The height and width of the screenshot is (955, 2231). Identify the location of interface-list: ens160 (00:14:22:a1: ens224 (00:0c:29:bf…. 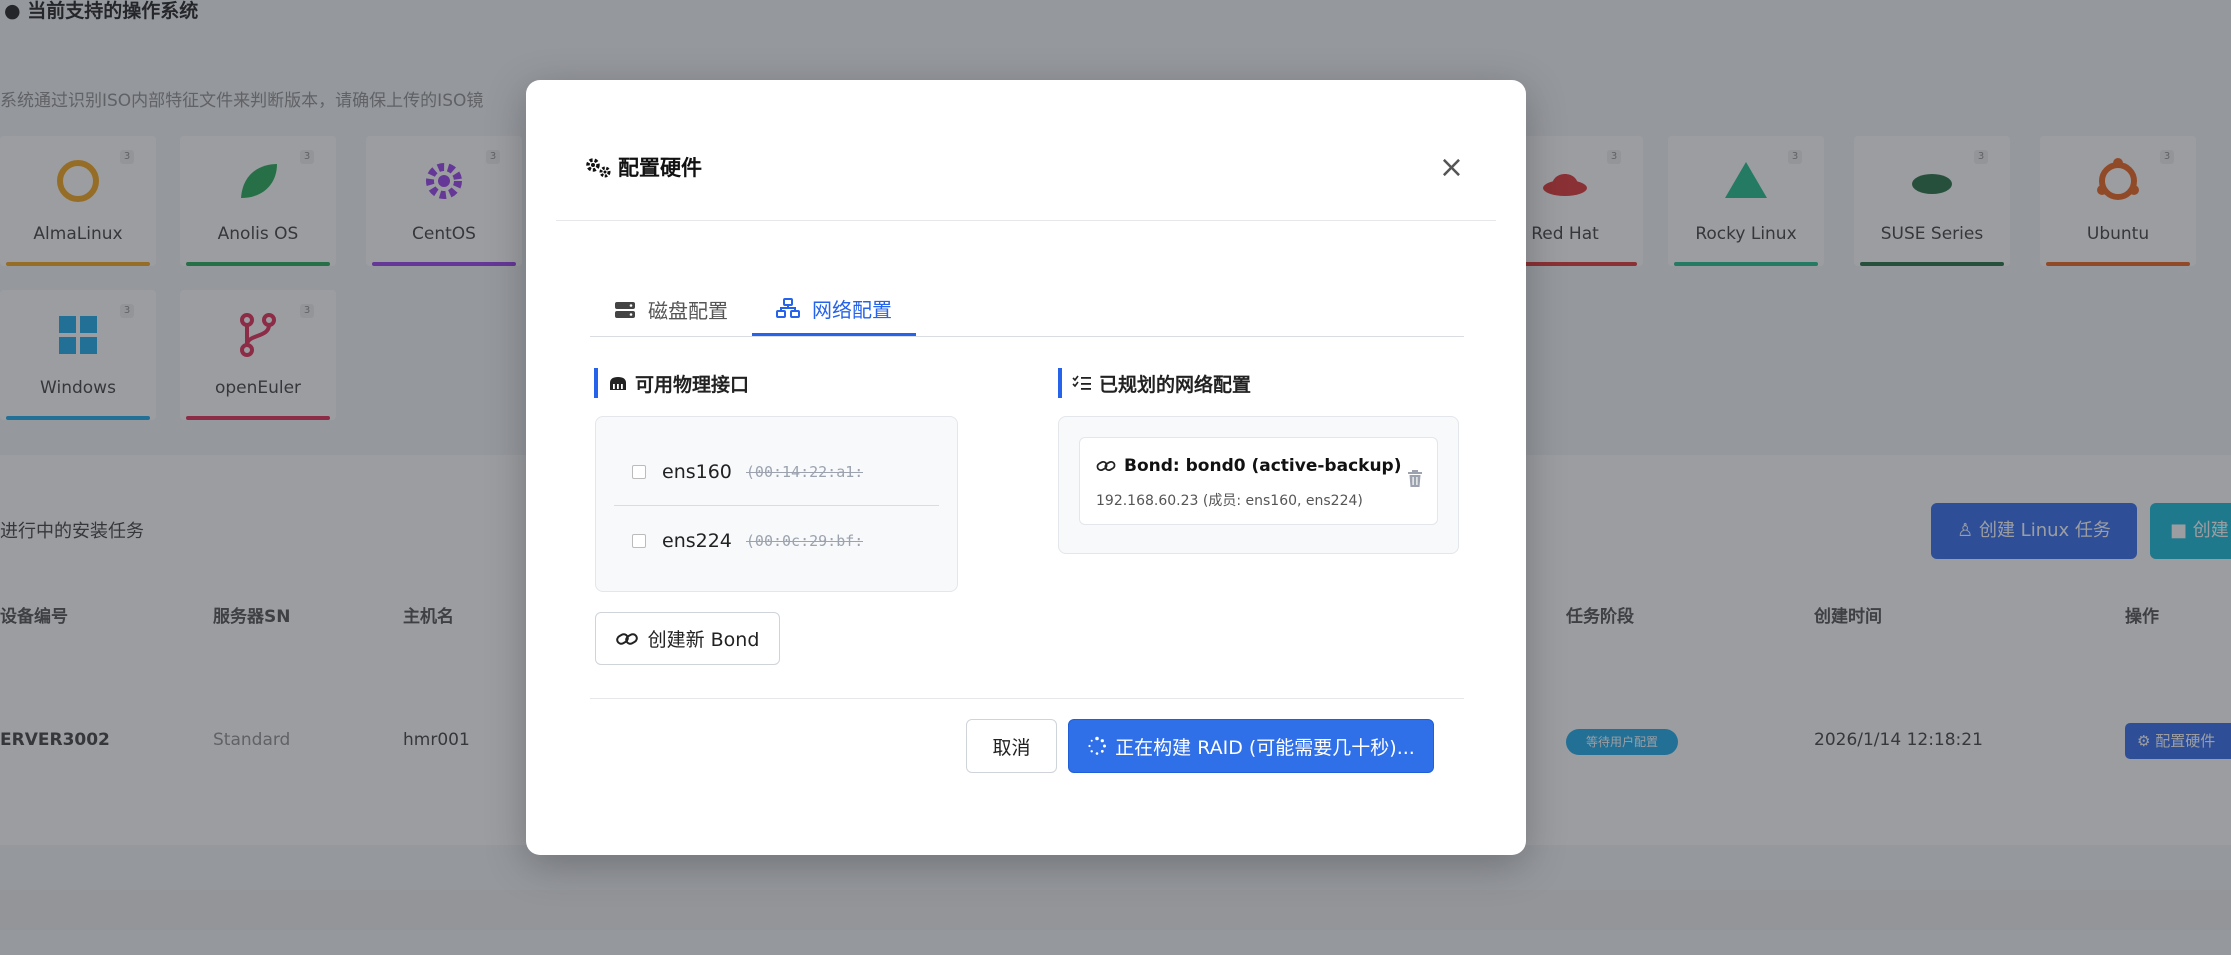
(776, 504).